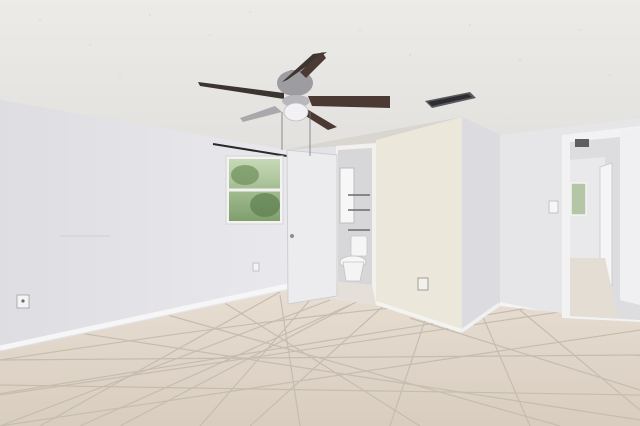 The image size is (640, 426). I want to click on open-door, so click(312, 227).